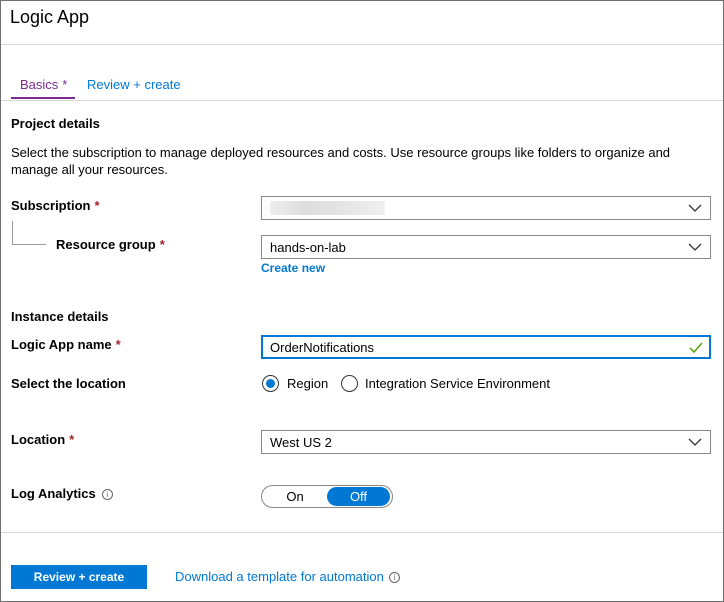  I want to click on radio-region-label: Region, so click(307, 383).